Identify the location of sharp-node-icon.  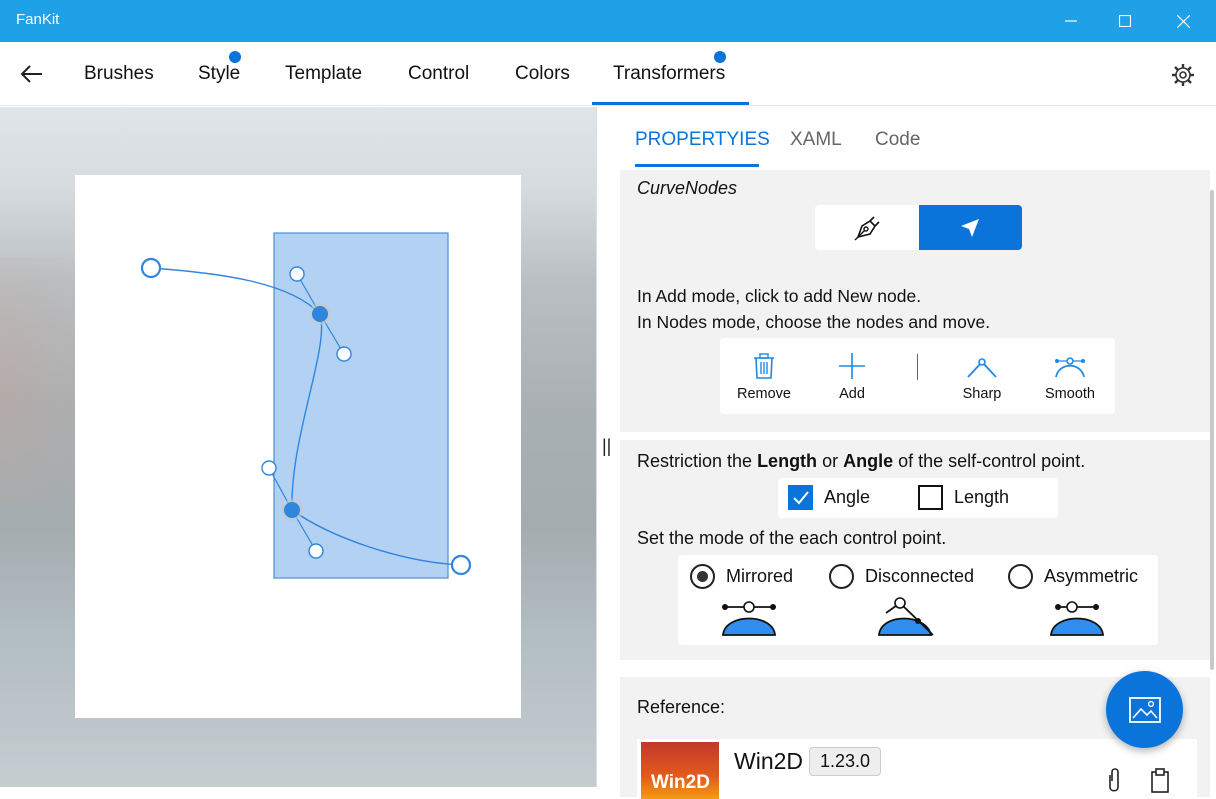
(982, 368).